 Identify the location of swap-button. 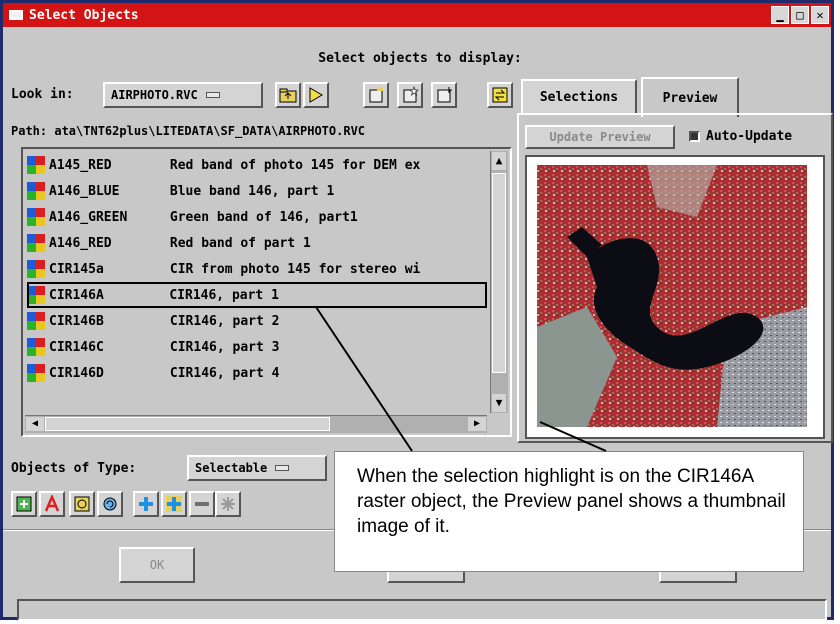
(500, 95).